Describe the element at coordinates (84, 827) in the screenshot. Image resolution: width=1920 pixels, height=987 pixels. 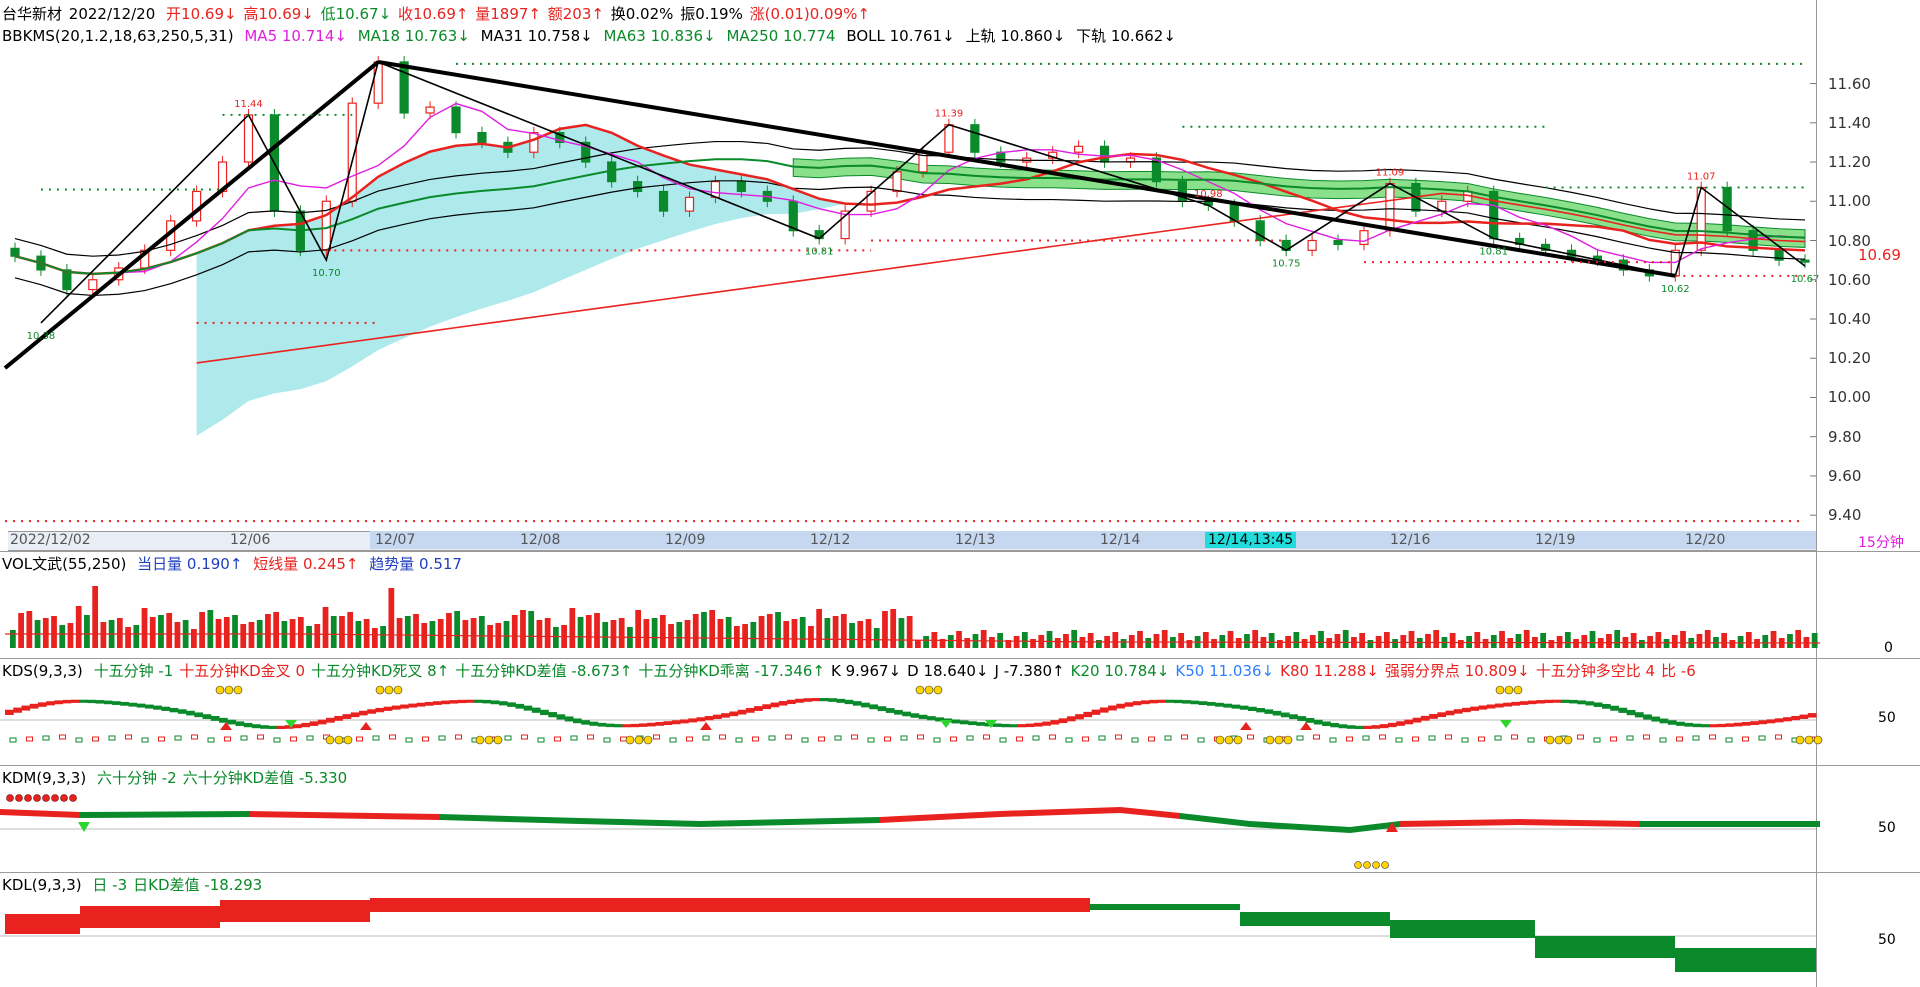
I see `down-arrow-icon` at that location.